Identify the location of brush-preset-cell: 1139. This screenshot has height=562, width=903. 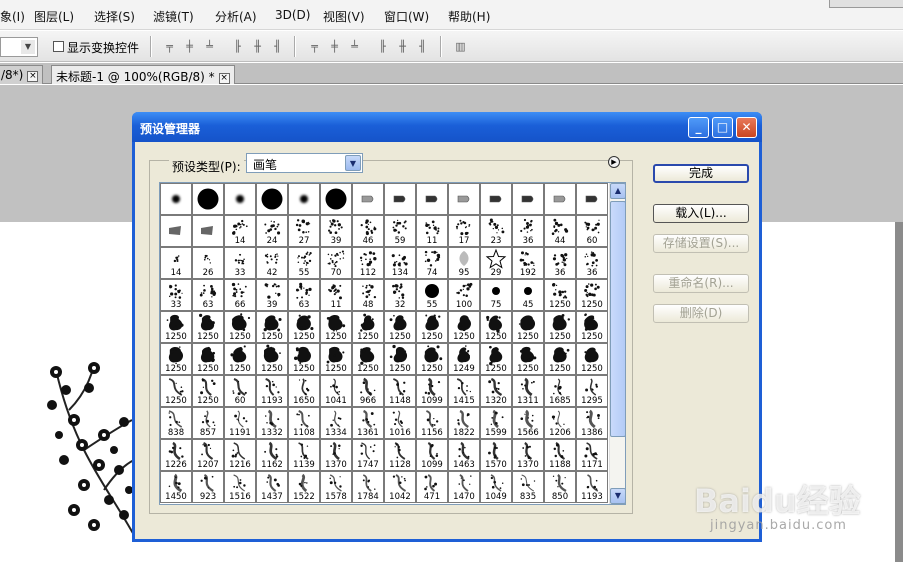
(304, 455).